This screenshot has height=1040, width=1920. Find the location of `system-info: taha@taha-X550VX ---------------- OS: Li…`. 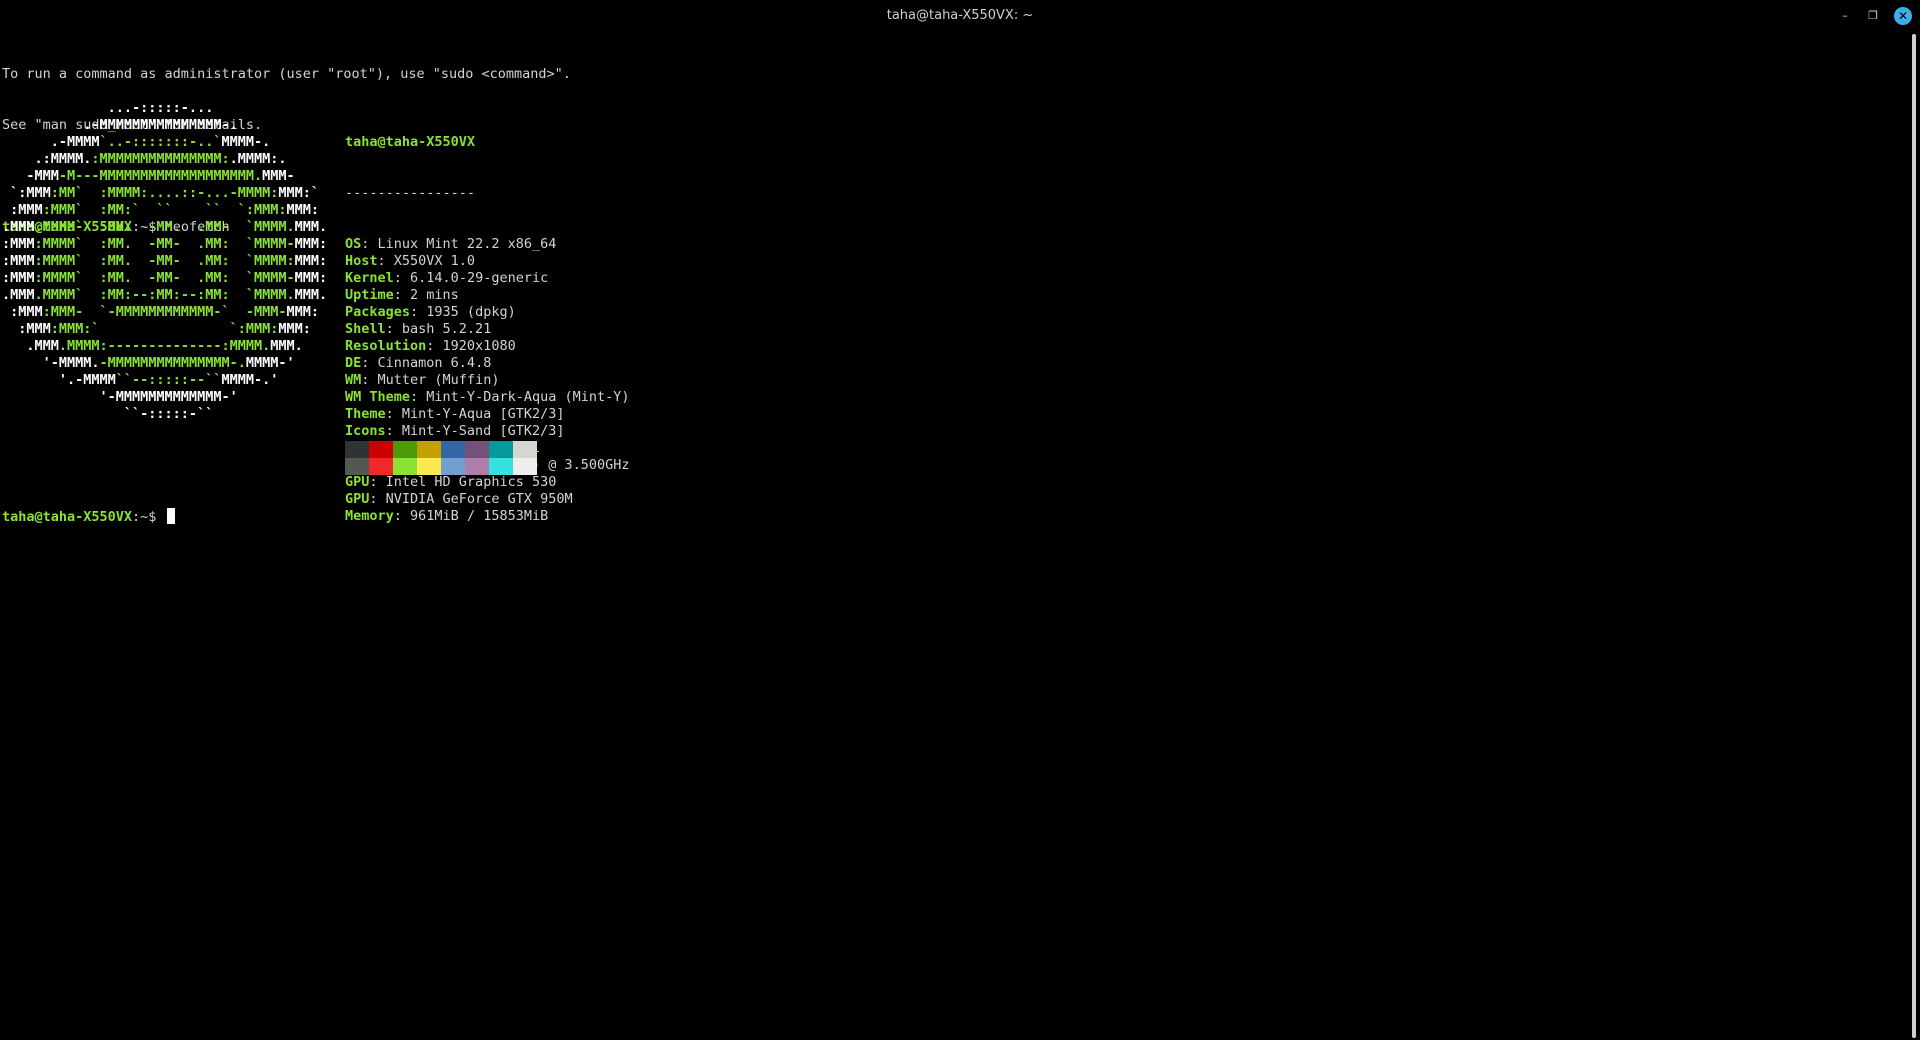

system-info: taha@taha-X550VX ---------------- OS: Li… is located at coordinates (487, 329).